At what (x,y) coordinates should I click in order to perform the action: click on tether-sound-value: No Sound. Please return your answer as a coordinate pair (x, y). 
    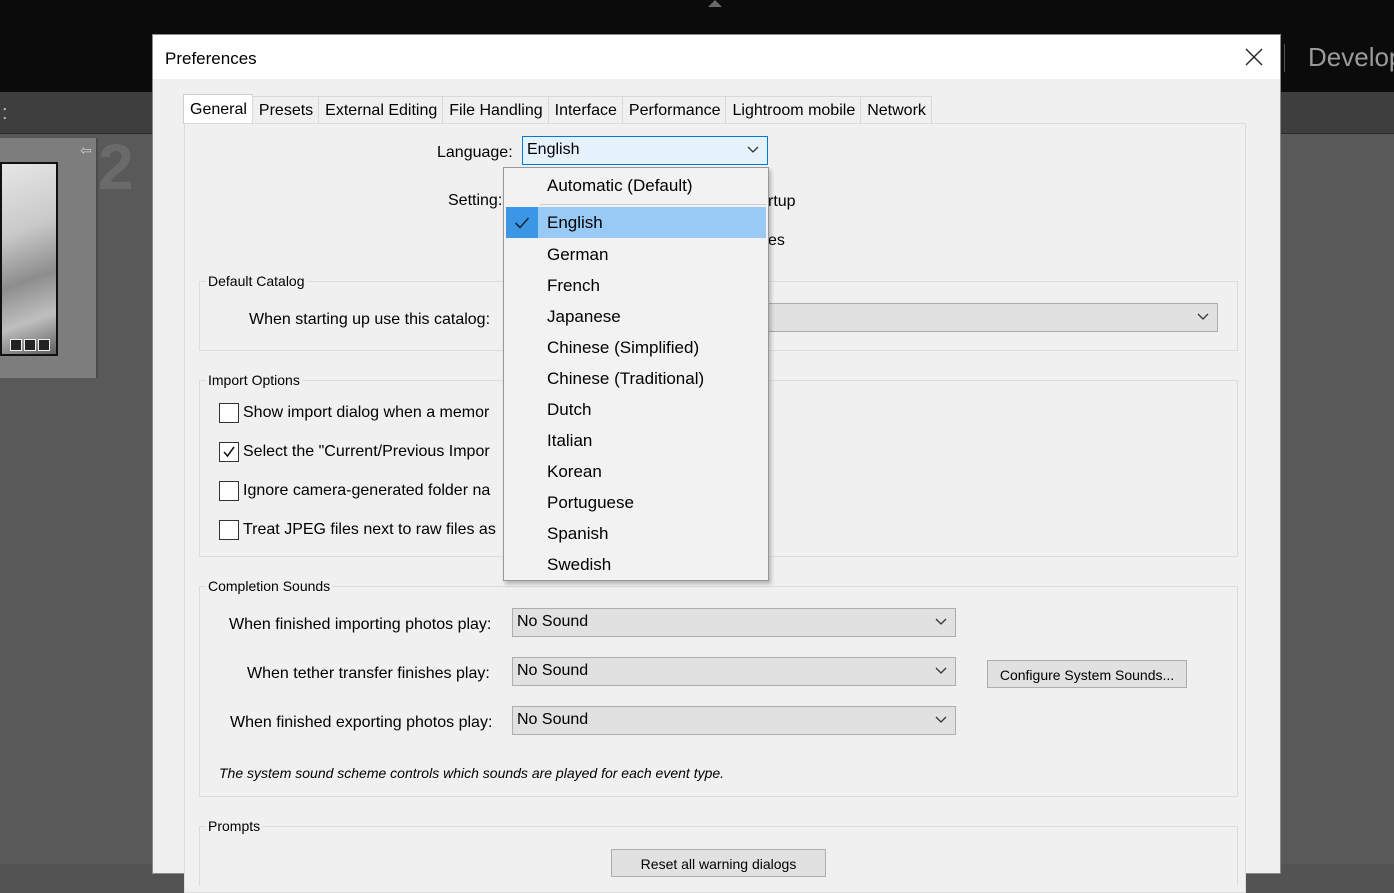
    Looking at the image, I should click on (553, 670).